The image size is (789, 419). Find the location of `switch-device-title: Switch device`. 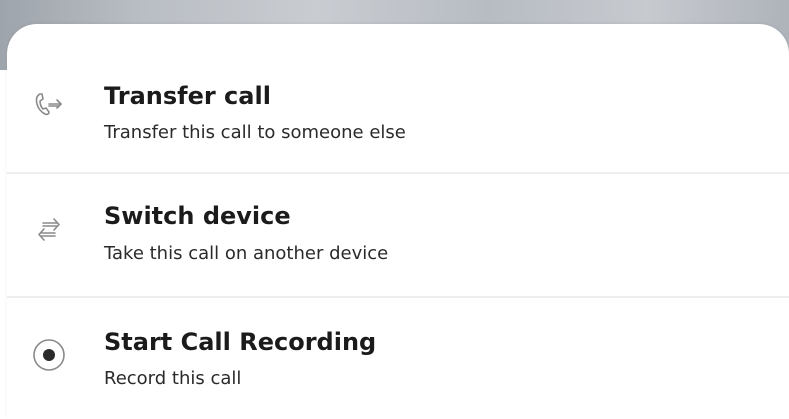

switch-device-title: Switch device is located at coordinates (197, 216).